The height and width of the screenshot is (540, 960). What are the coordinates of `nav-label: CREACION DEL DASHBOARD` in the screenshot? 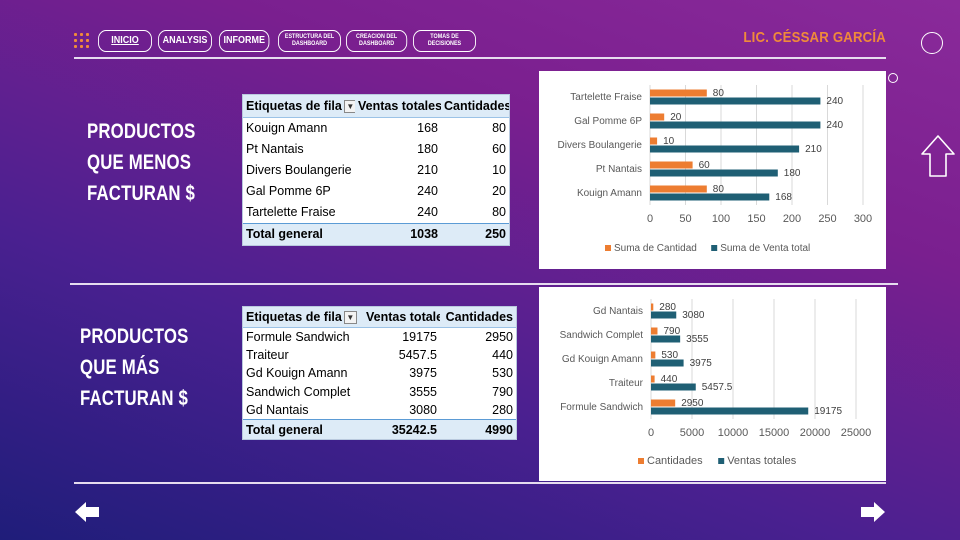 It's located at (377, 40).